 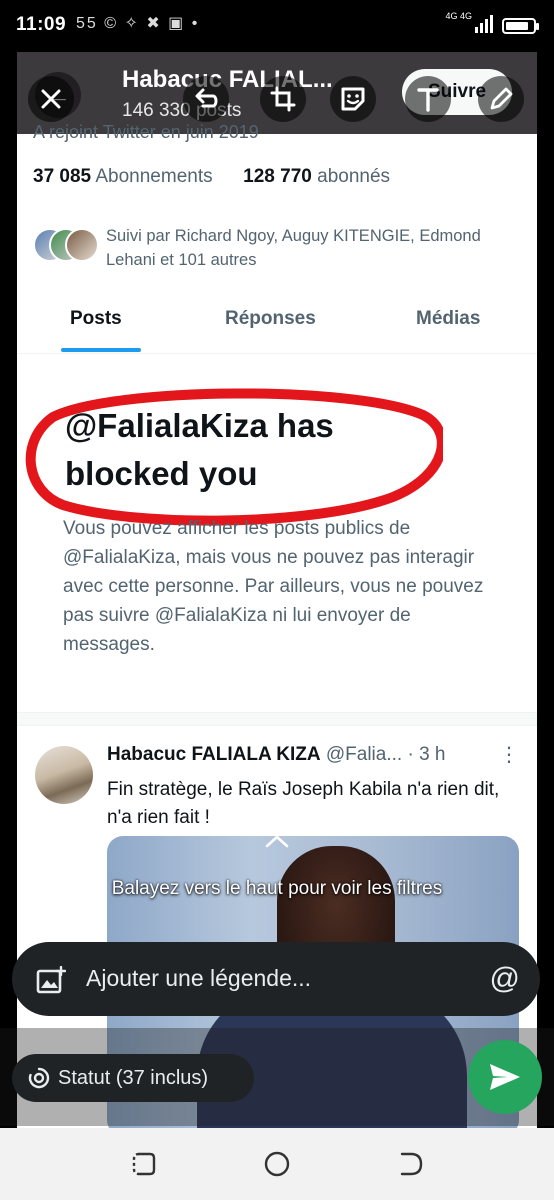 I want to click on send-icon, so click(x=505, y=1077).